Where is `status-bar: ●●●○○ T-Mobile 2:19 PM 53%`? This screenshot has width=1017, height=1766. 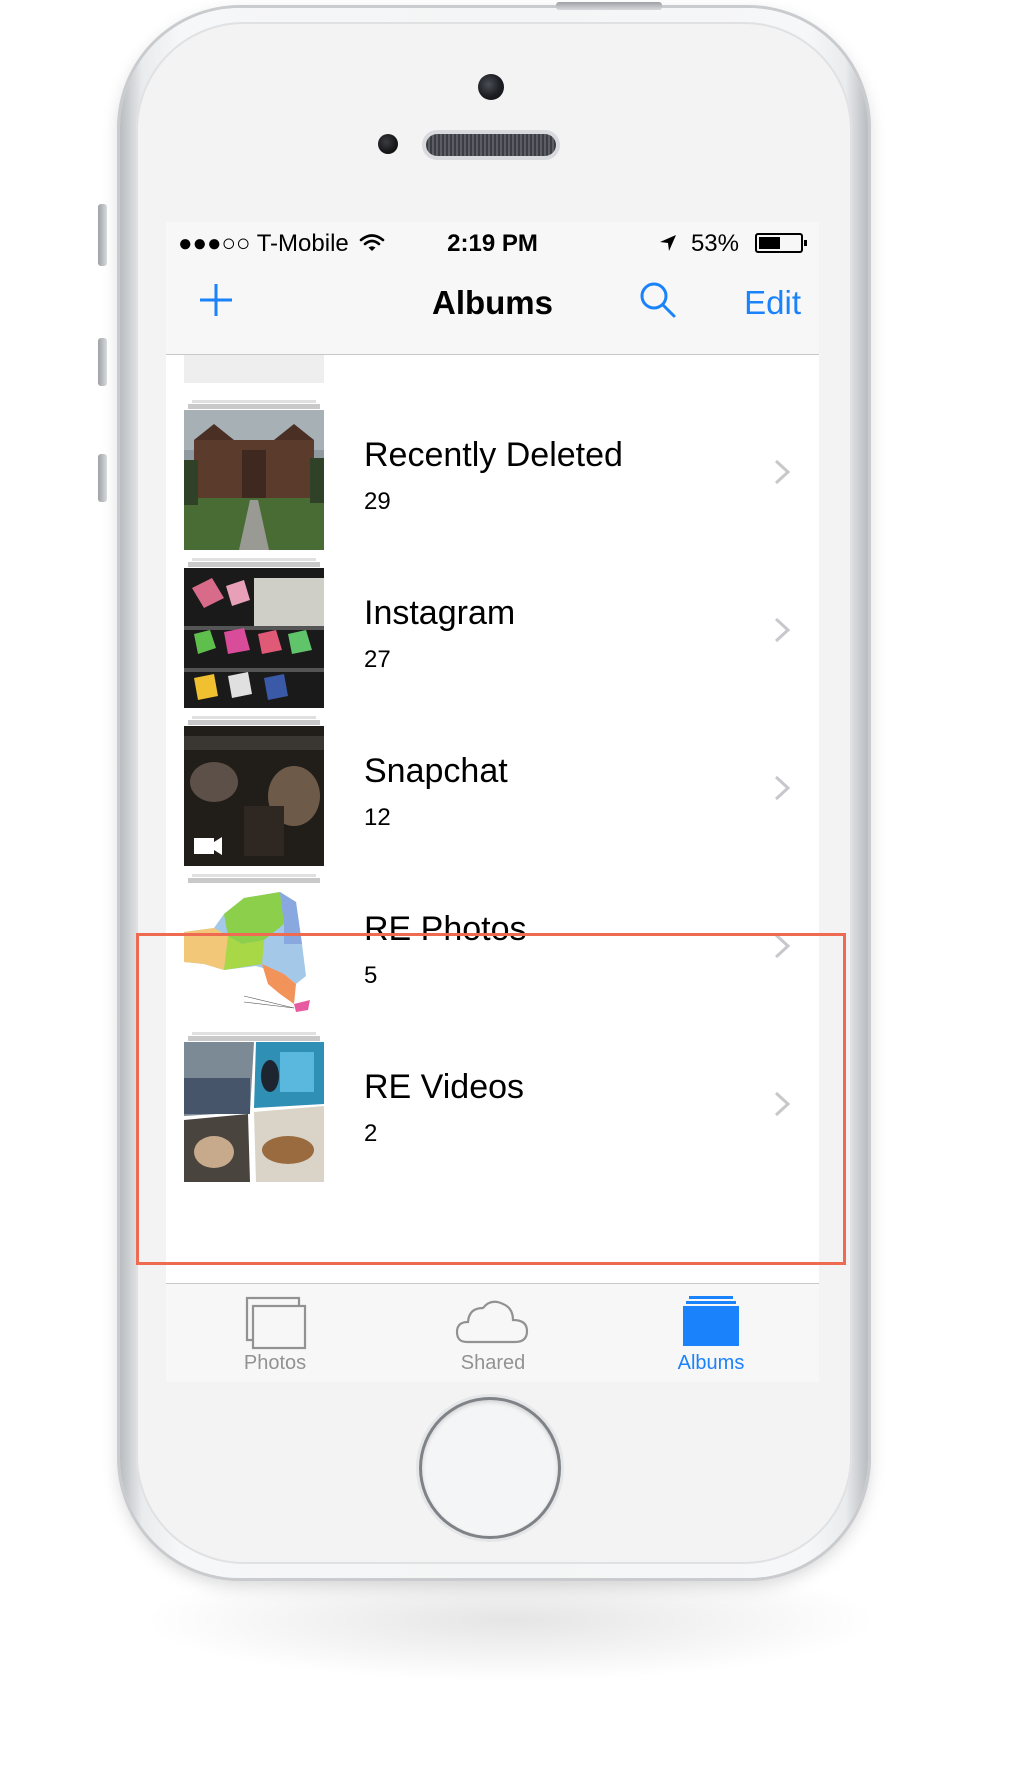 status-bar: ●●●○○ T-Mobile 2:19 PM 53% is located at coordinates (492, 244).